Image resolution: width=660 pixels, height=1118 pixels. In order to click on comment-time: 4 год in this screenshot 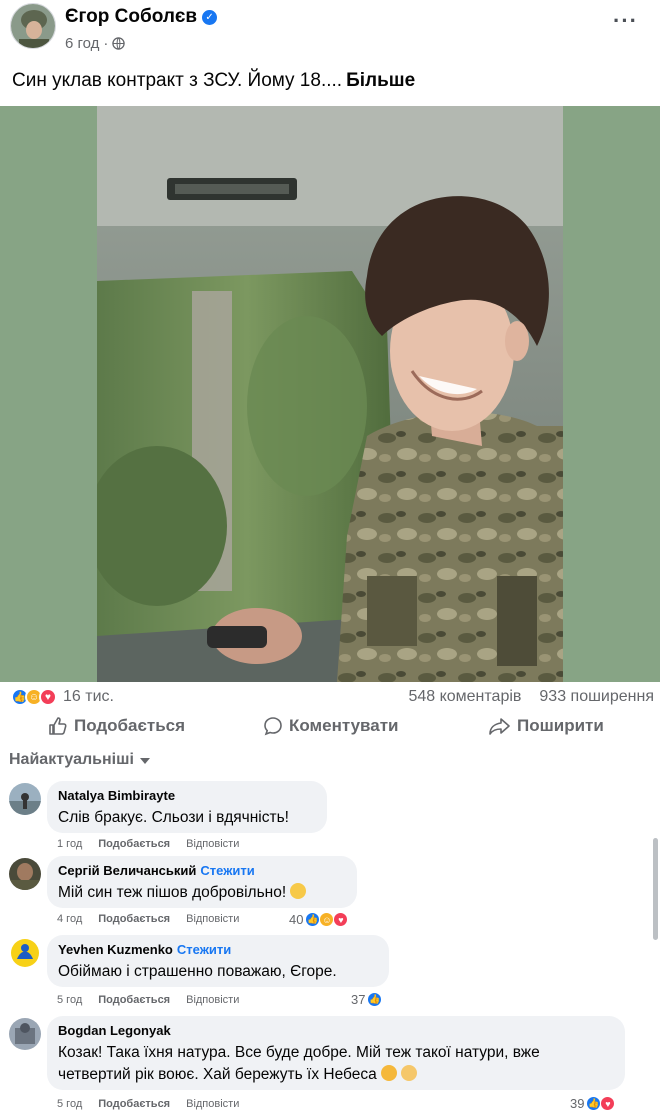, I will do `click(69, 919)`.